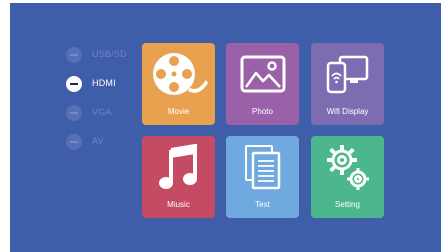 The width and height of the screenshot is (441, 252). I want to click on tile-text: Text, so click(262, 177).